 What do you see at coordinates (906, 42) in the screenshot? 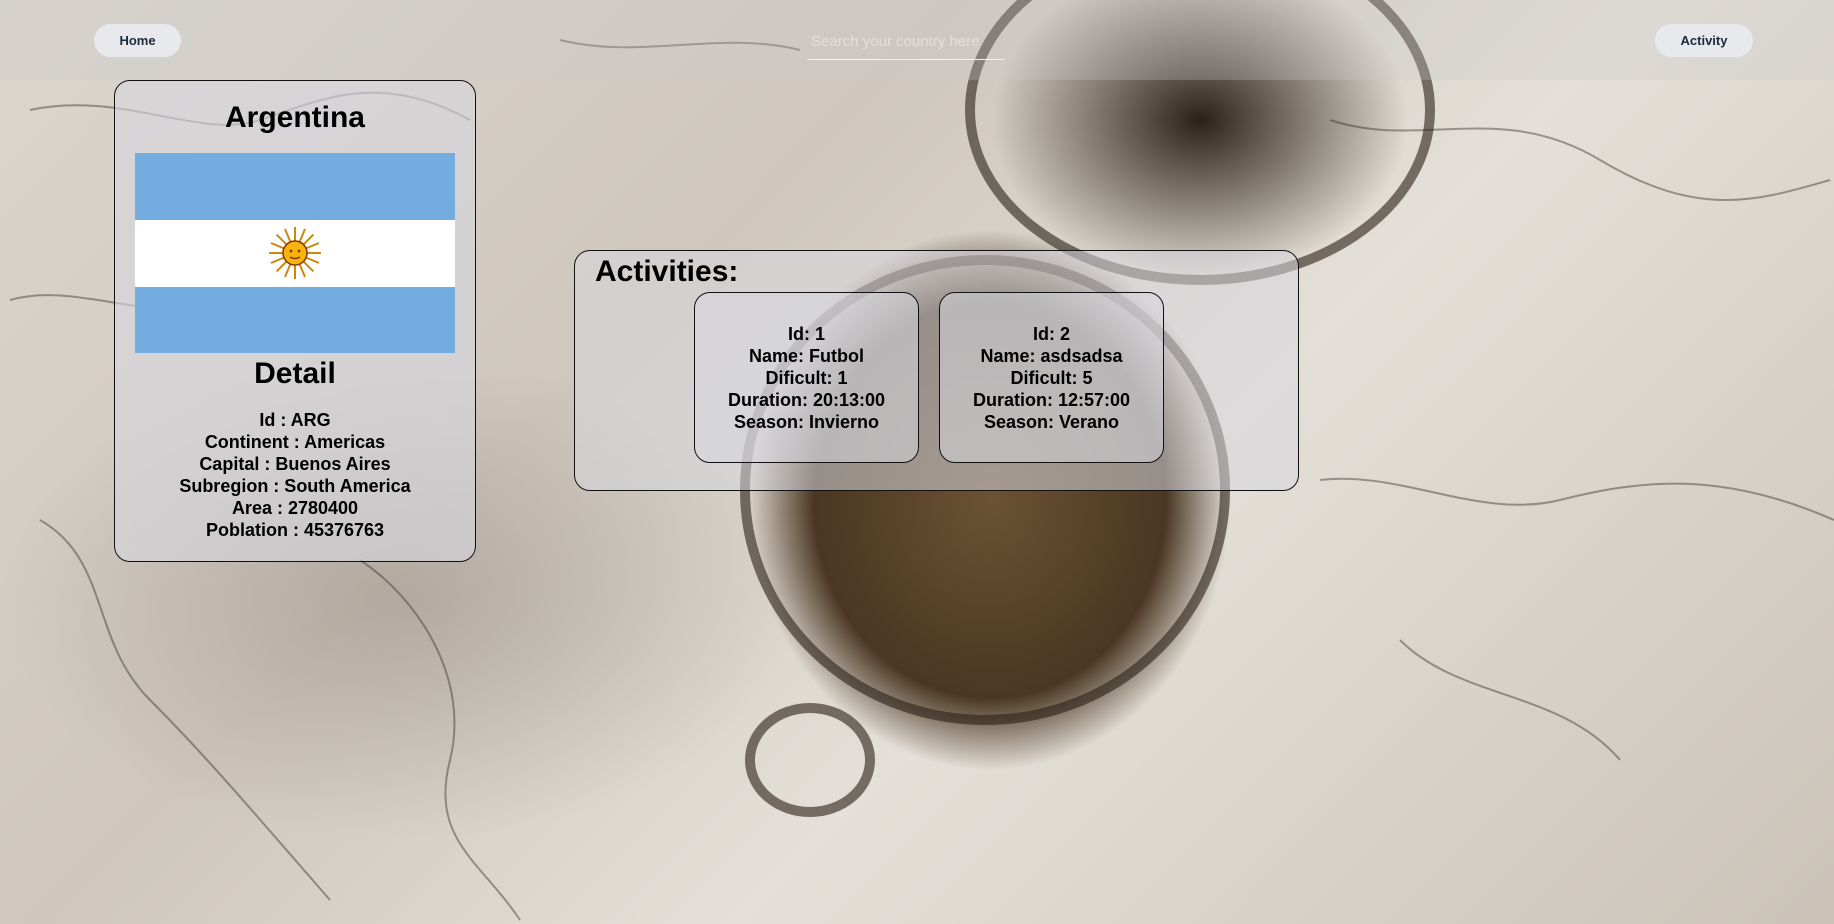
I see `search-input` at bounding box center [906, 42].